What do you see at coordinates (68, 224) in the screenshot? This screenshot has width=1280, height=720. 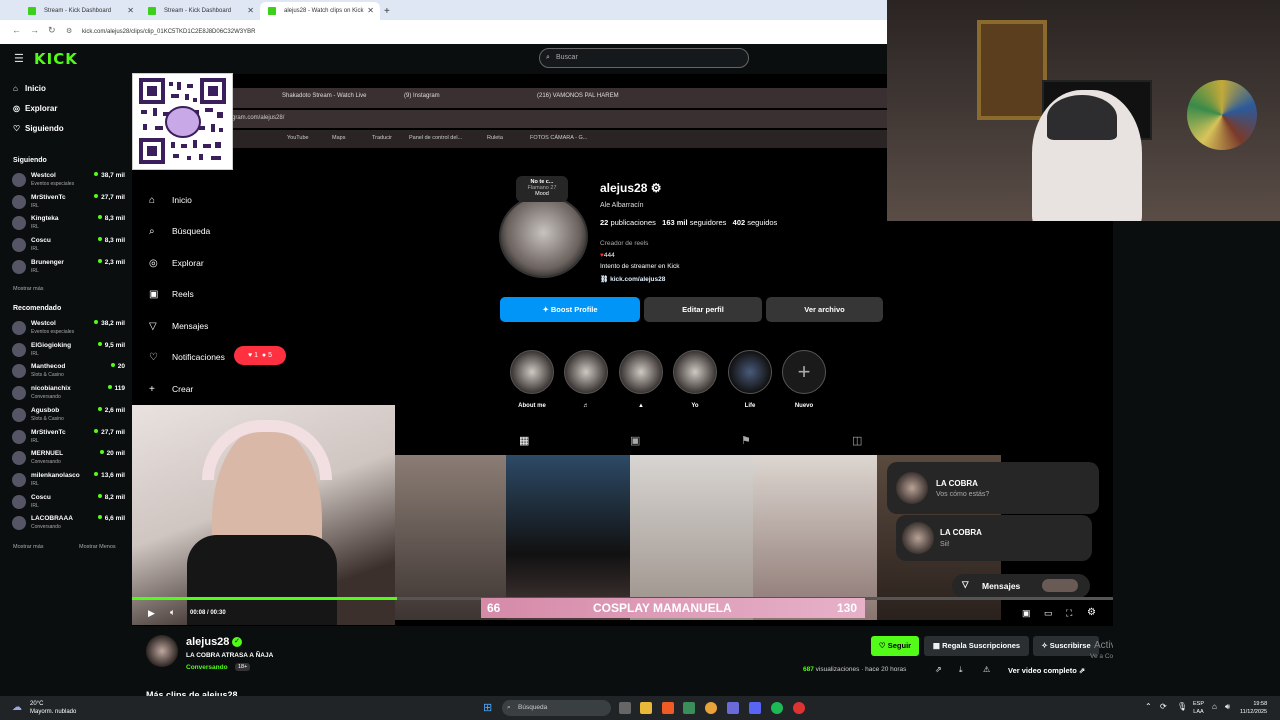 I see `channel-row: Kingteka IRL 8,3 mil` at bounding box center [68, 224].